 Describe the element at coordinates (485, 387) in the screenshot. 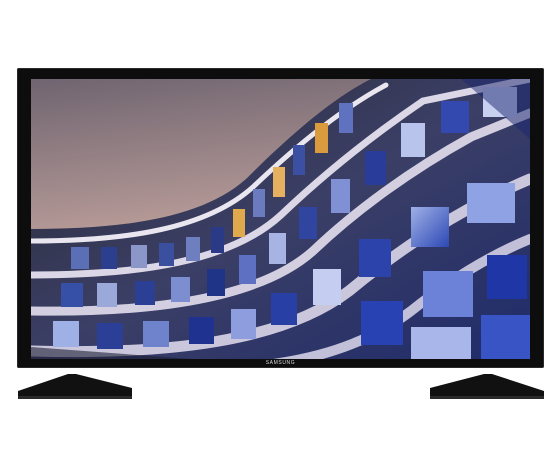

I see `right-stand` at that location.